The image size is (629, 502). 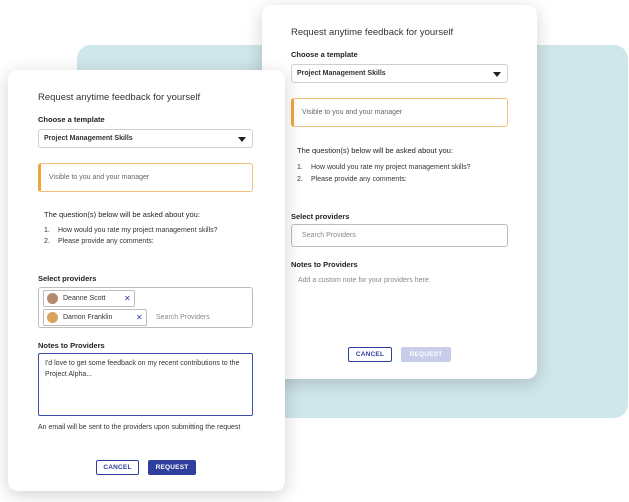 I want to click on provider-chip-name: Damon Franklin, so click(x=88, y=317).